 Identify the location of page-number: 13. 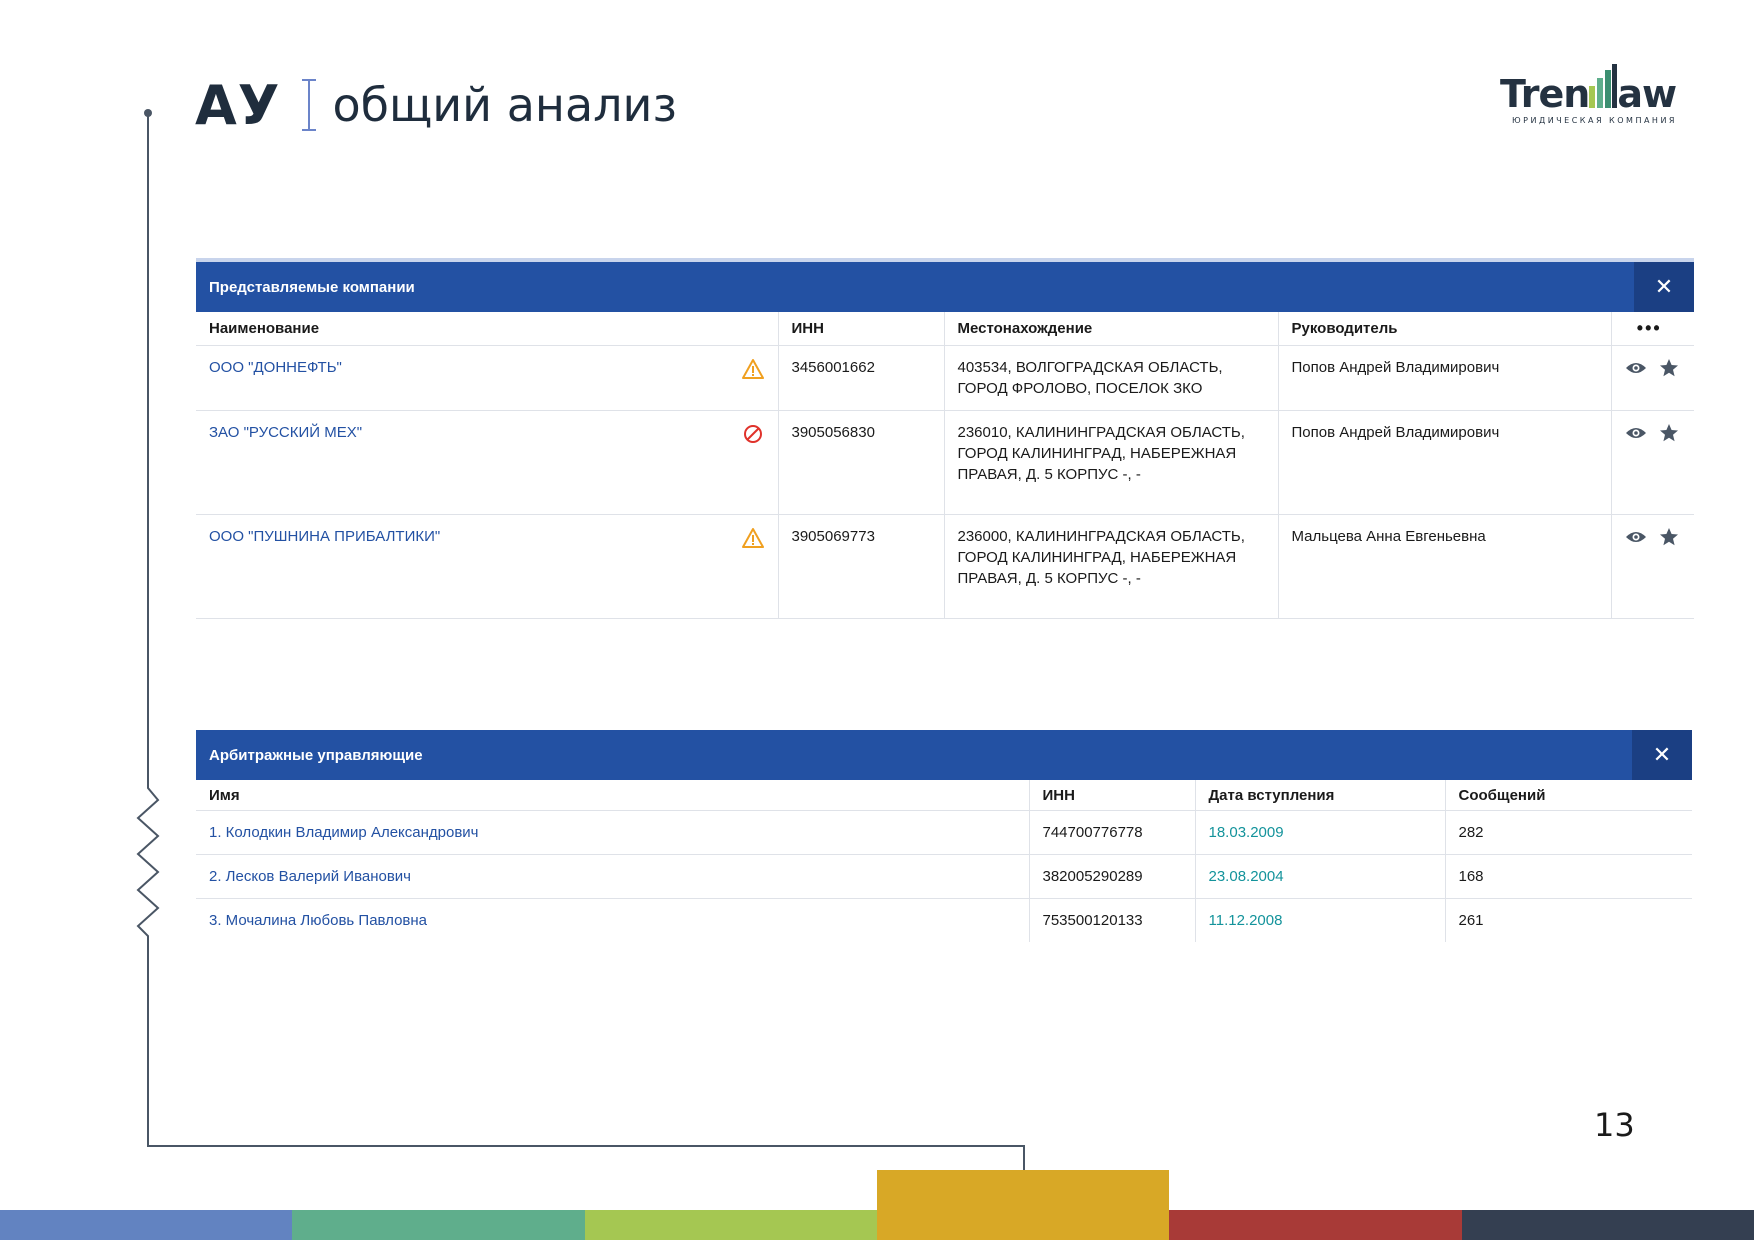
(1614, 1125).